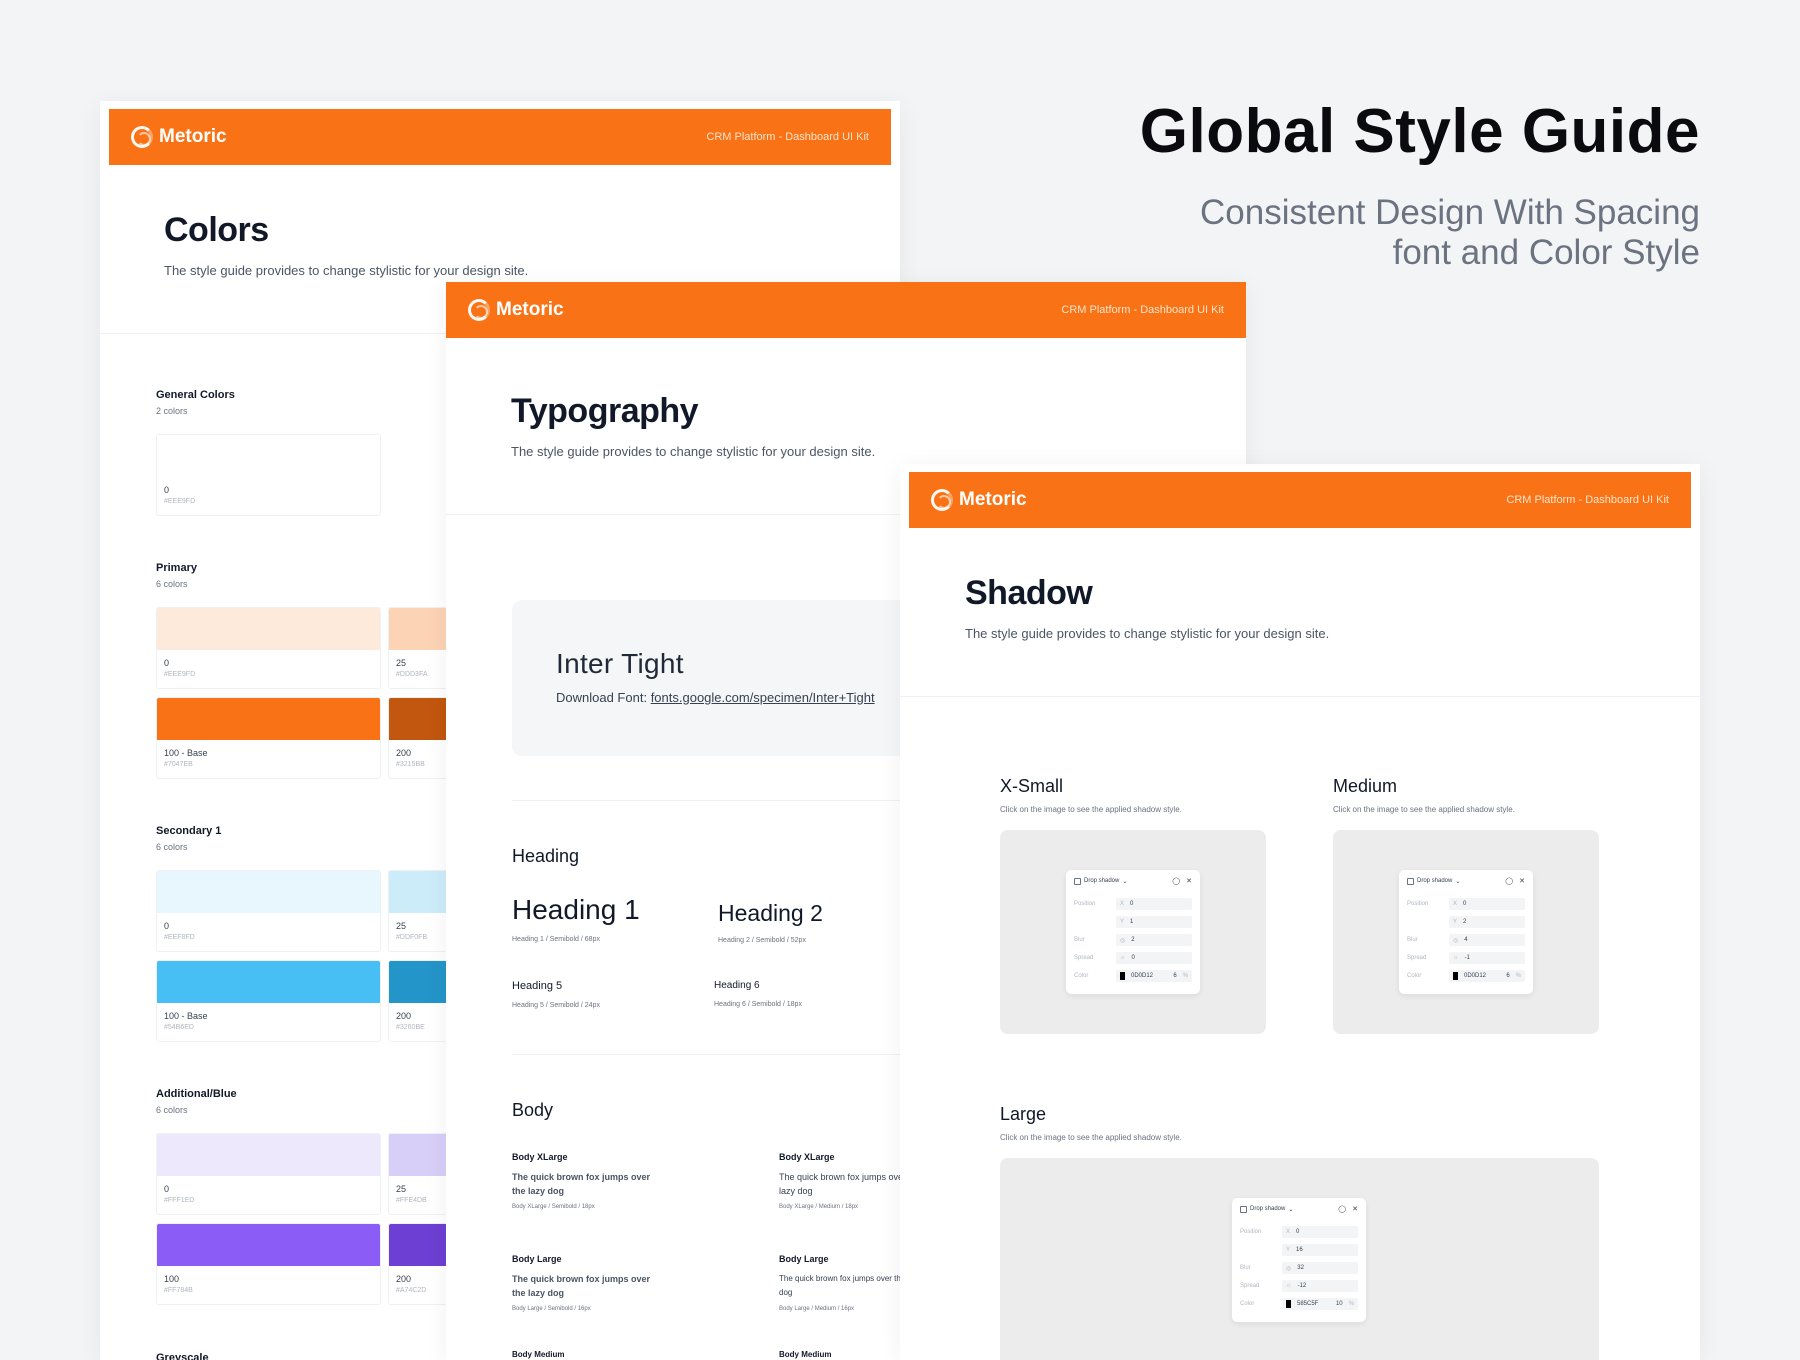 The width and height of the screenshot is (1800, 1360). Describe the element at coordinates (1029, 593) in the screenshot. I see `page-title: Shadow` at that location.